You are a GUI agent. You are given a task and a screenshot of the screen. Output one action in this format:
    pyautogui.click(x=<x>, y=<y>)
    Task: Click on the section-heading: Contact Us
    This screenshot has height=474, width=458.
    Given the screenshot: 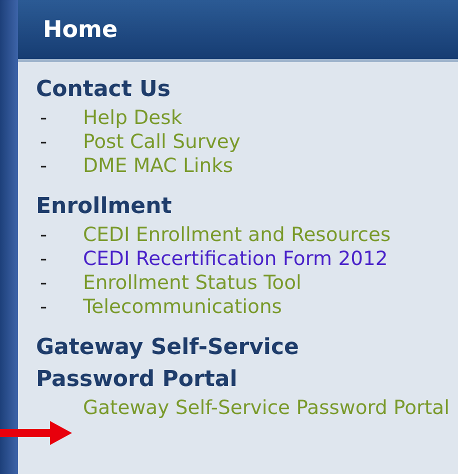 What is the action you would take?
    pyautogui.click(x=104, y=90)
    